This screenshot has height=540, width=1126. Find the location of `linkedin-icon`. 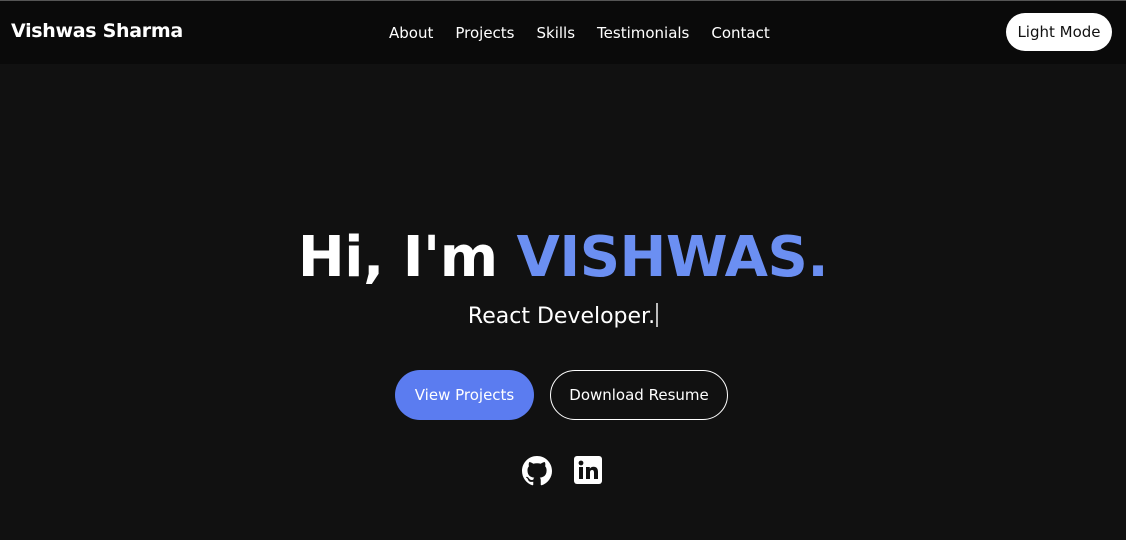

linkedin-icon is located at coordinates (589, 471).